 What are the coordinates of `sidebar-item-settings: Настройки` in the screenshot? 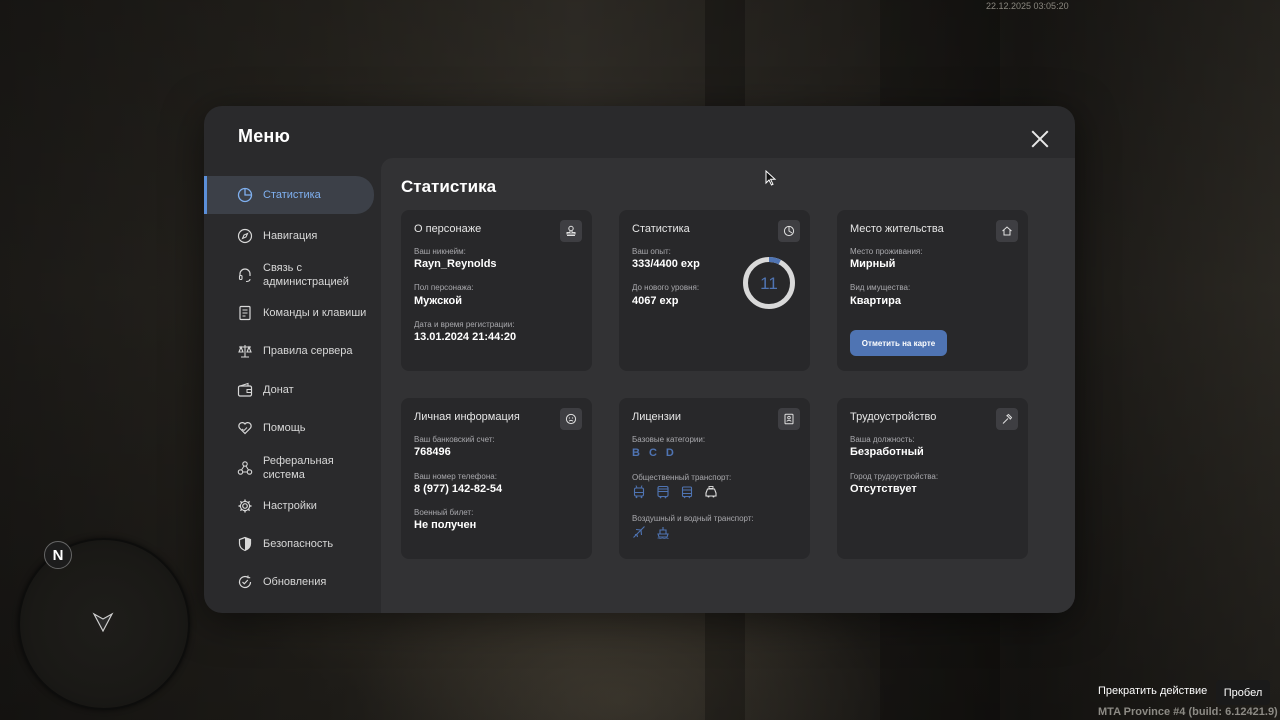 It's located at (289, 506).